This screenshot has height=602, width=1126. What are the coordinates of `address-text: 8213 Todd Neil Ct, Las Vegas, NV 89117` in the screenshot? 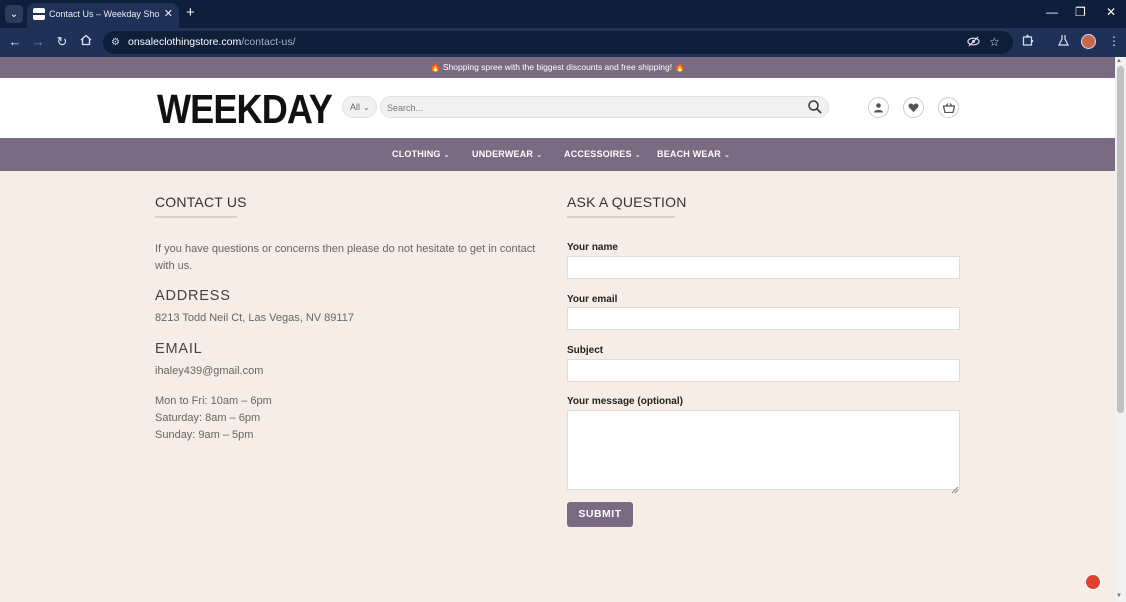 It's located at (254, 318).